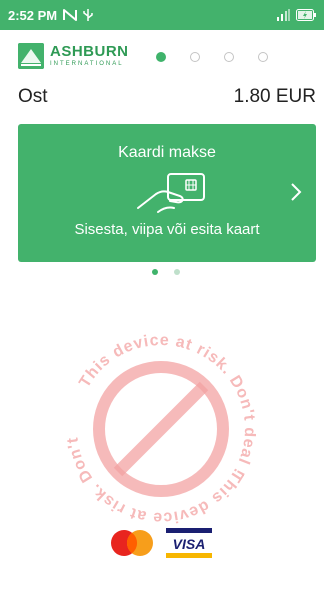 Image resolution: width=324 pixels, height=614 pixels. Describe the element at coordinates (33, 96) in the screenshot. I see `transaction-type: Ost` at that location.